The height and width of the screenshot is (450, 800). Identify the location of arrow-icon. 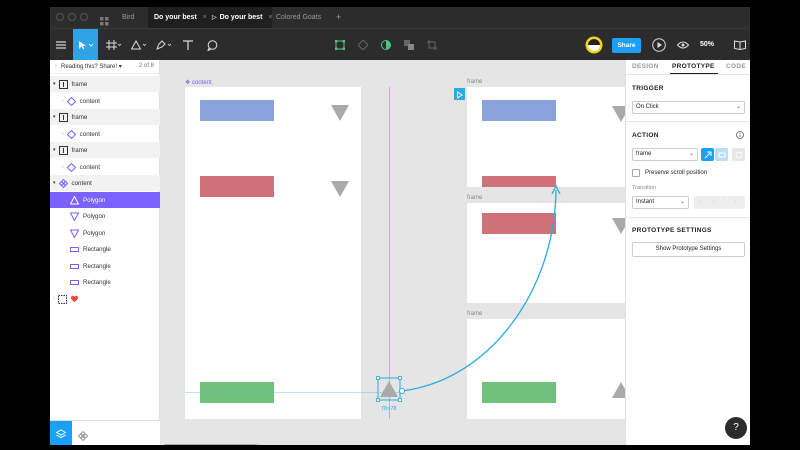
(707, 154).